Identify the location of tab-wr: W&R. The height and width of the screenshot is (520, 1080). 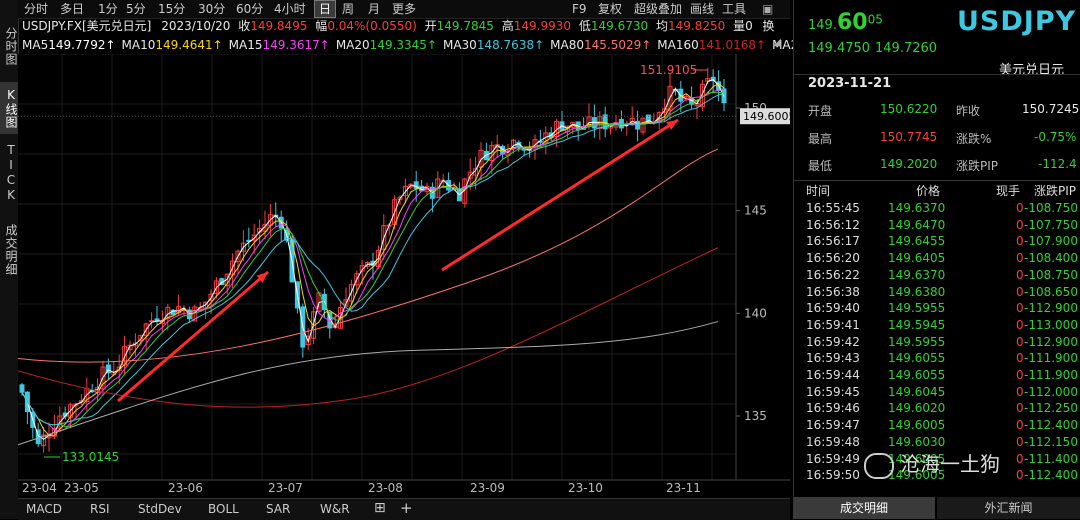
(335, 509).